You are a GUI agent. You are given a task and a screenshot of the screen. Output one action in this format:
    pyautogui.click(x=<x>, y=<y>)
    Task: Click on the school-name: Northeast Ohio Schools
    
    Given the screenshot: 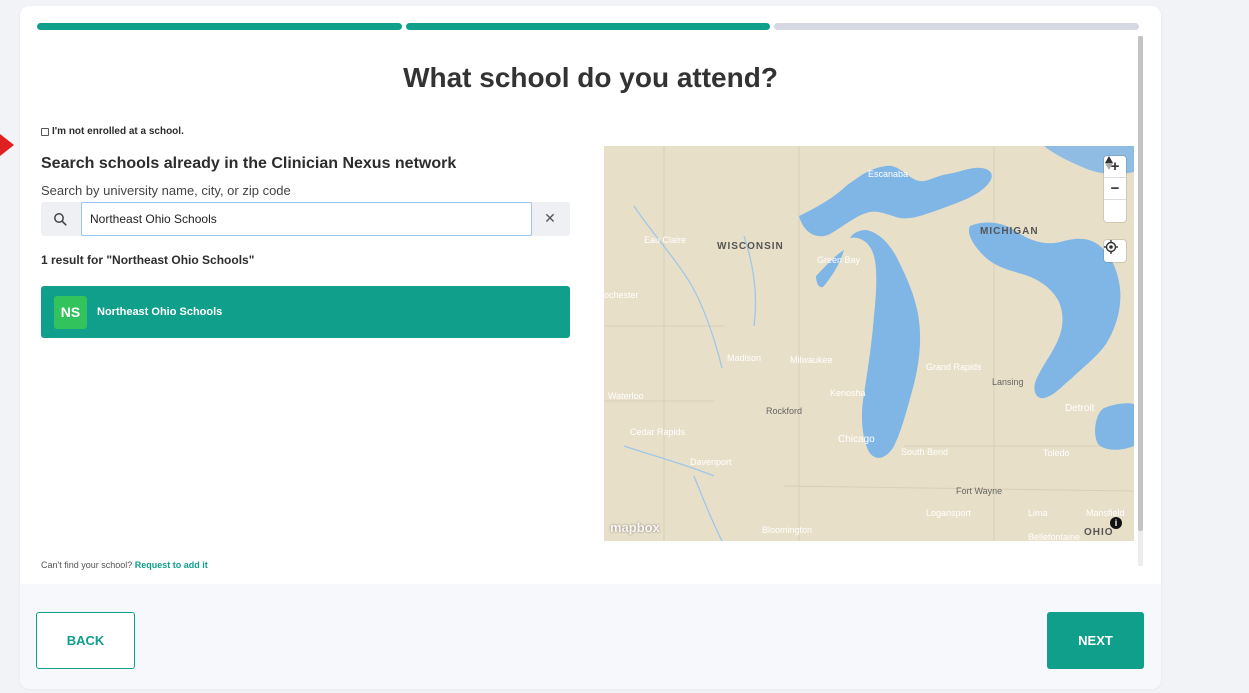 What is the action you would take?
    pyautogui.click(x=160, y=312)
    